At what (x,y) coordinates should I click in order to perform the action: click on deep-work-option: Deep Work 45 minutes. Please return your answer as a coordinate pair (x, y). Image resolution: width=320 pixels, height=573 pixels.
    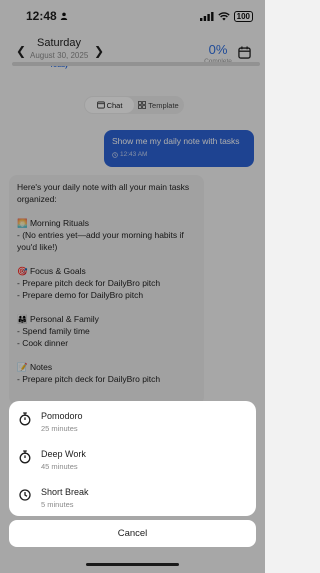
    Looking at the image, I should click on (132, 457).